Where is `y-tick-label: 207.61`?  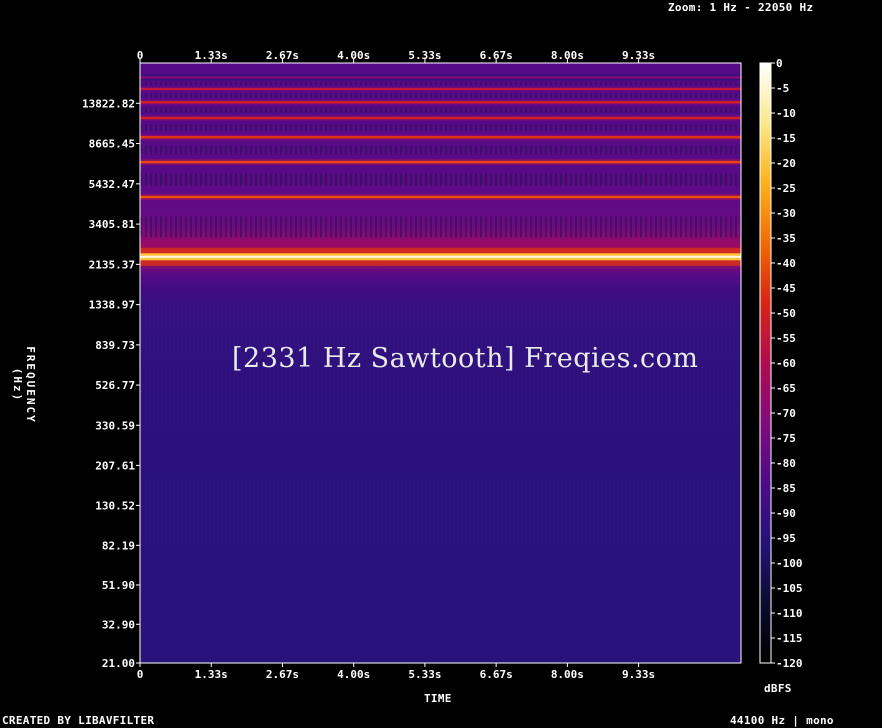 y-tick-label: 207.61 is located at coordinates (115, 465).